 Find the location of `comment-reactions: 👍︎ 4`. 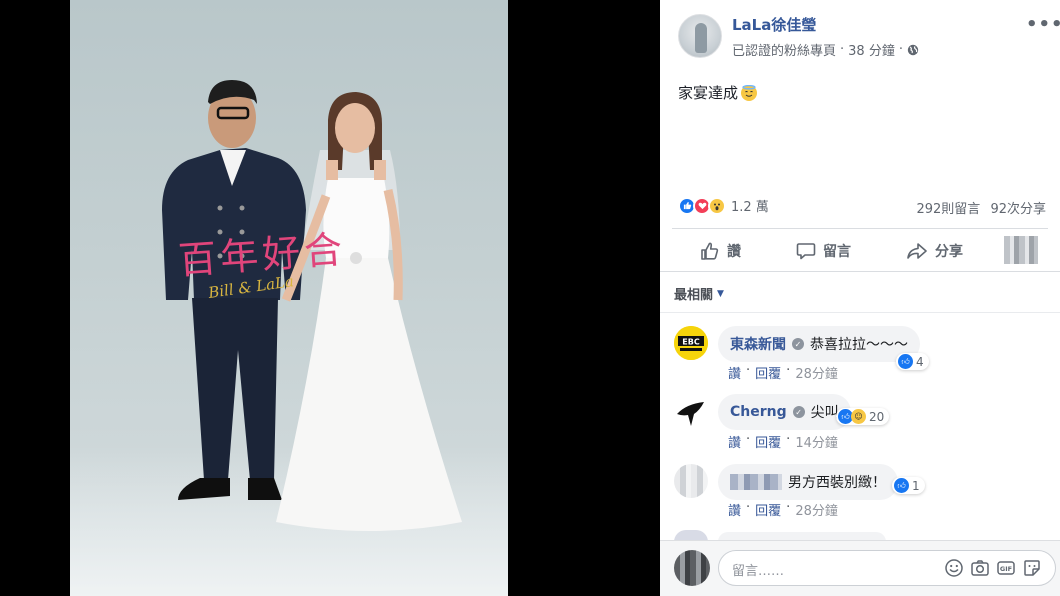

comment-reactions: 👍︎ 4 is located at coordinates (912, 361).